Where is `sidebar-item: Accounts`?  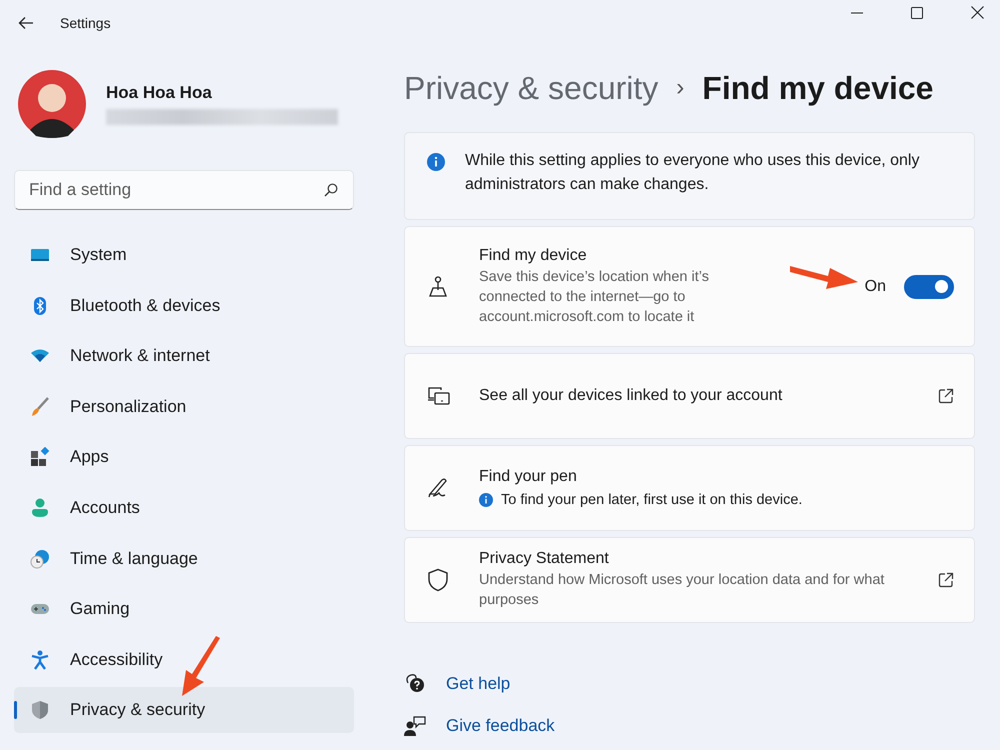 sidebar-item: Accounts is located at coordinates (184, 507).